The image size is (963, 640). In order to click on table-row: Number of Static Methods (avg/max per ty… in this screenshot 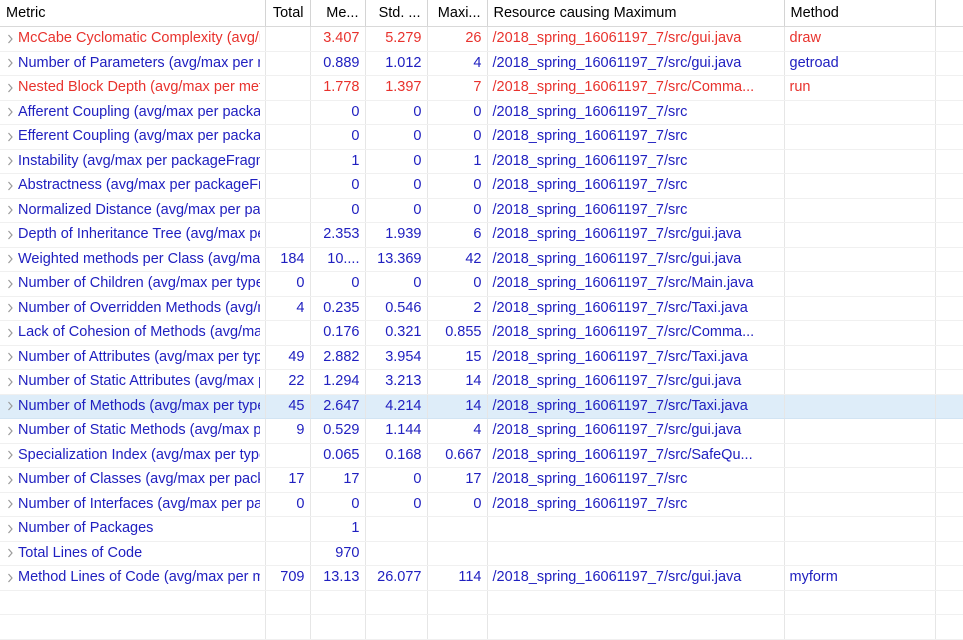, I will do `click(481, 431)`.